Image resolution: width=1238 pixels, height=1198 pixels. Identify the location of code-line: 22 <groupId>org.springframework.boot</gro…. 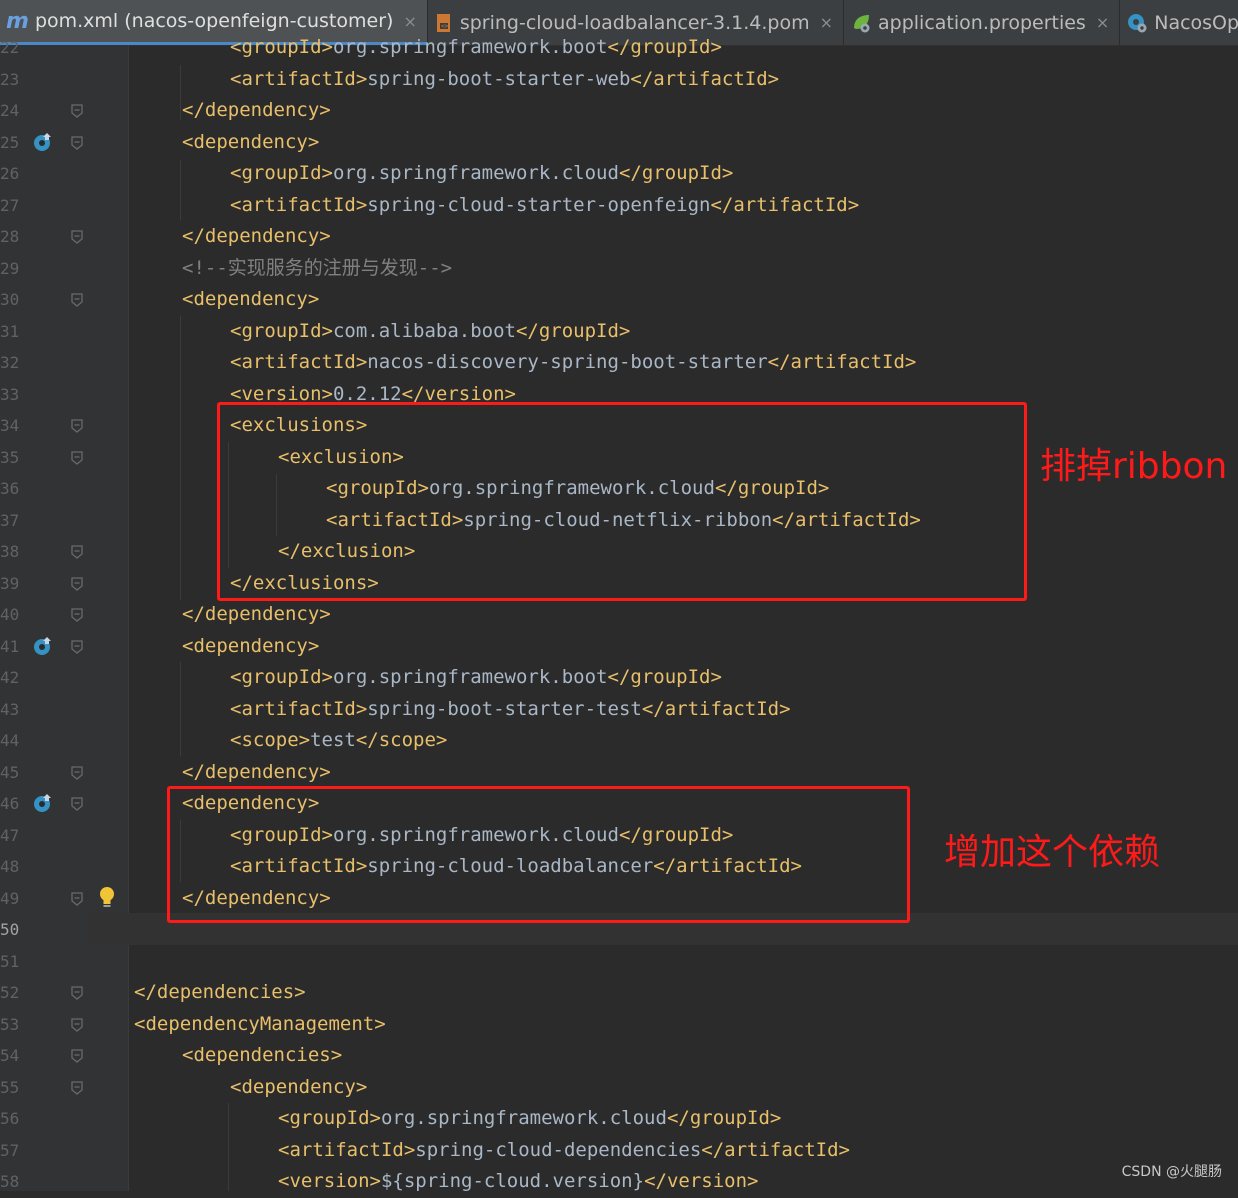
(619, 48).